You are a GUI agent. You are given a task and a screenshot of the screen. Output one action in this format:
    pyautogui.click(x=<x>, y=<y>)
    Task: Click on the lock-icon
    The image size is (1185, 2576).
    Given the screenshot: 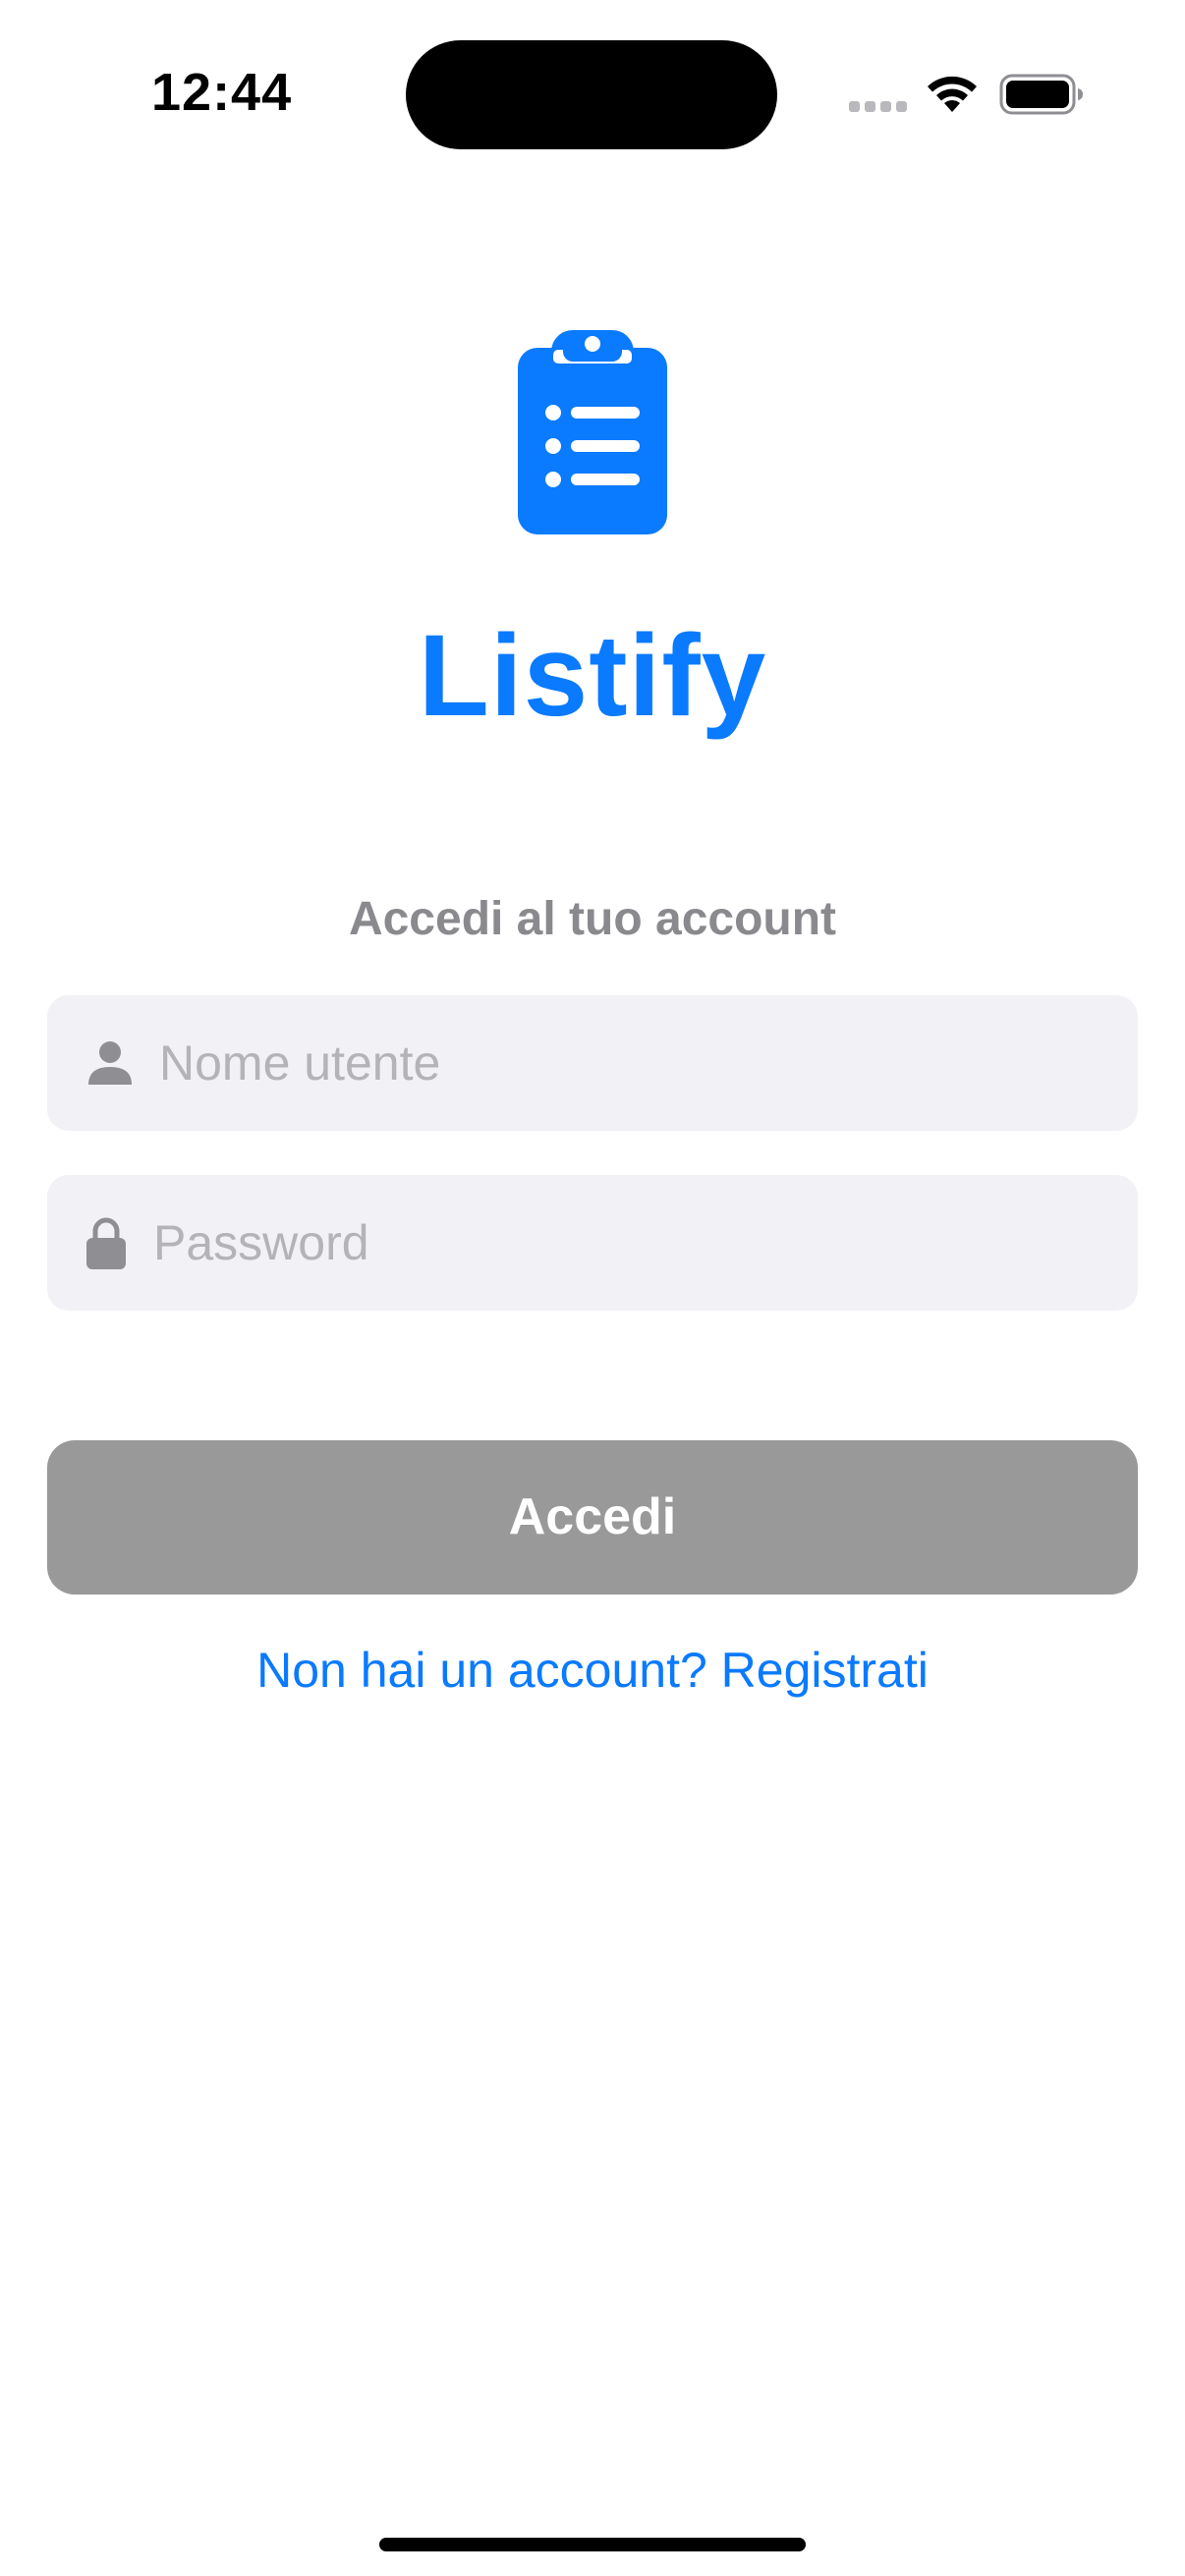 What is the action you would take?
    pyautogui.click(x=106, y=1243)
    